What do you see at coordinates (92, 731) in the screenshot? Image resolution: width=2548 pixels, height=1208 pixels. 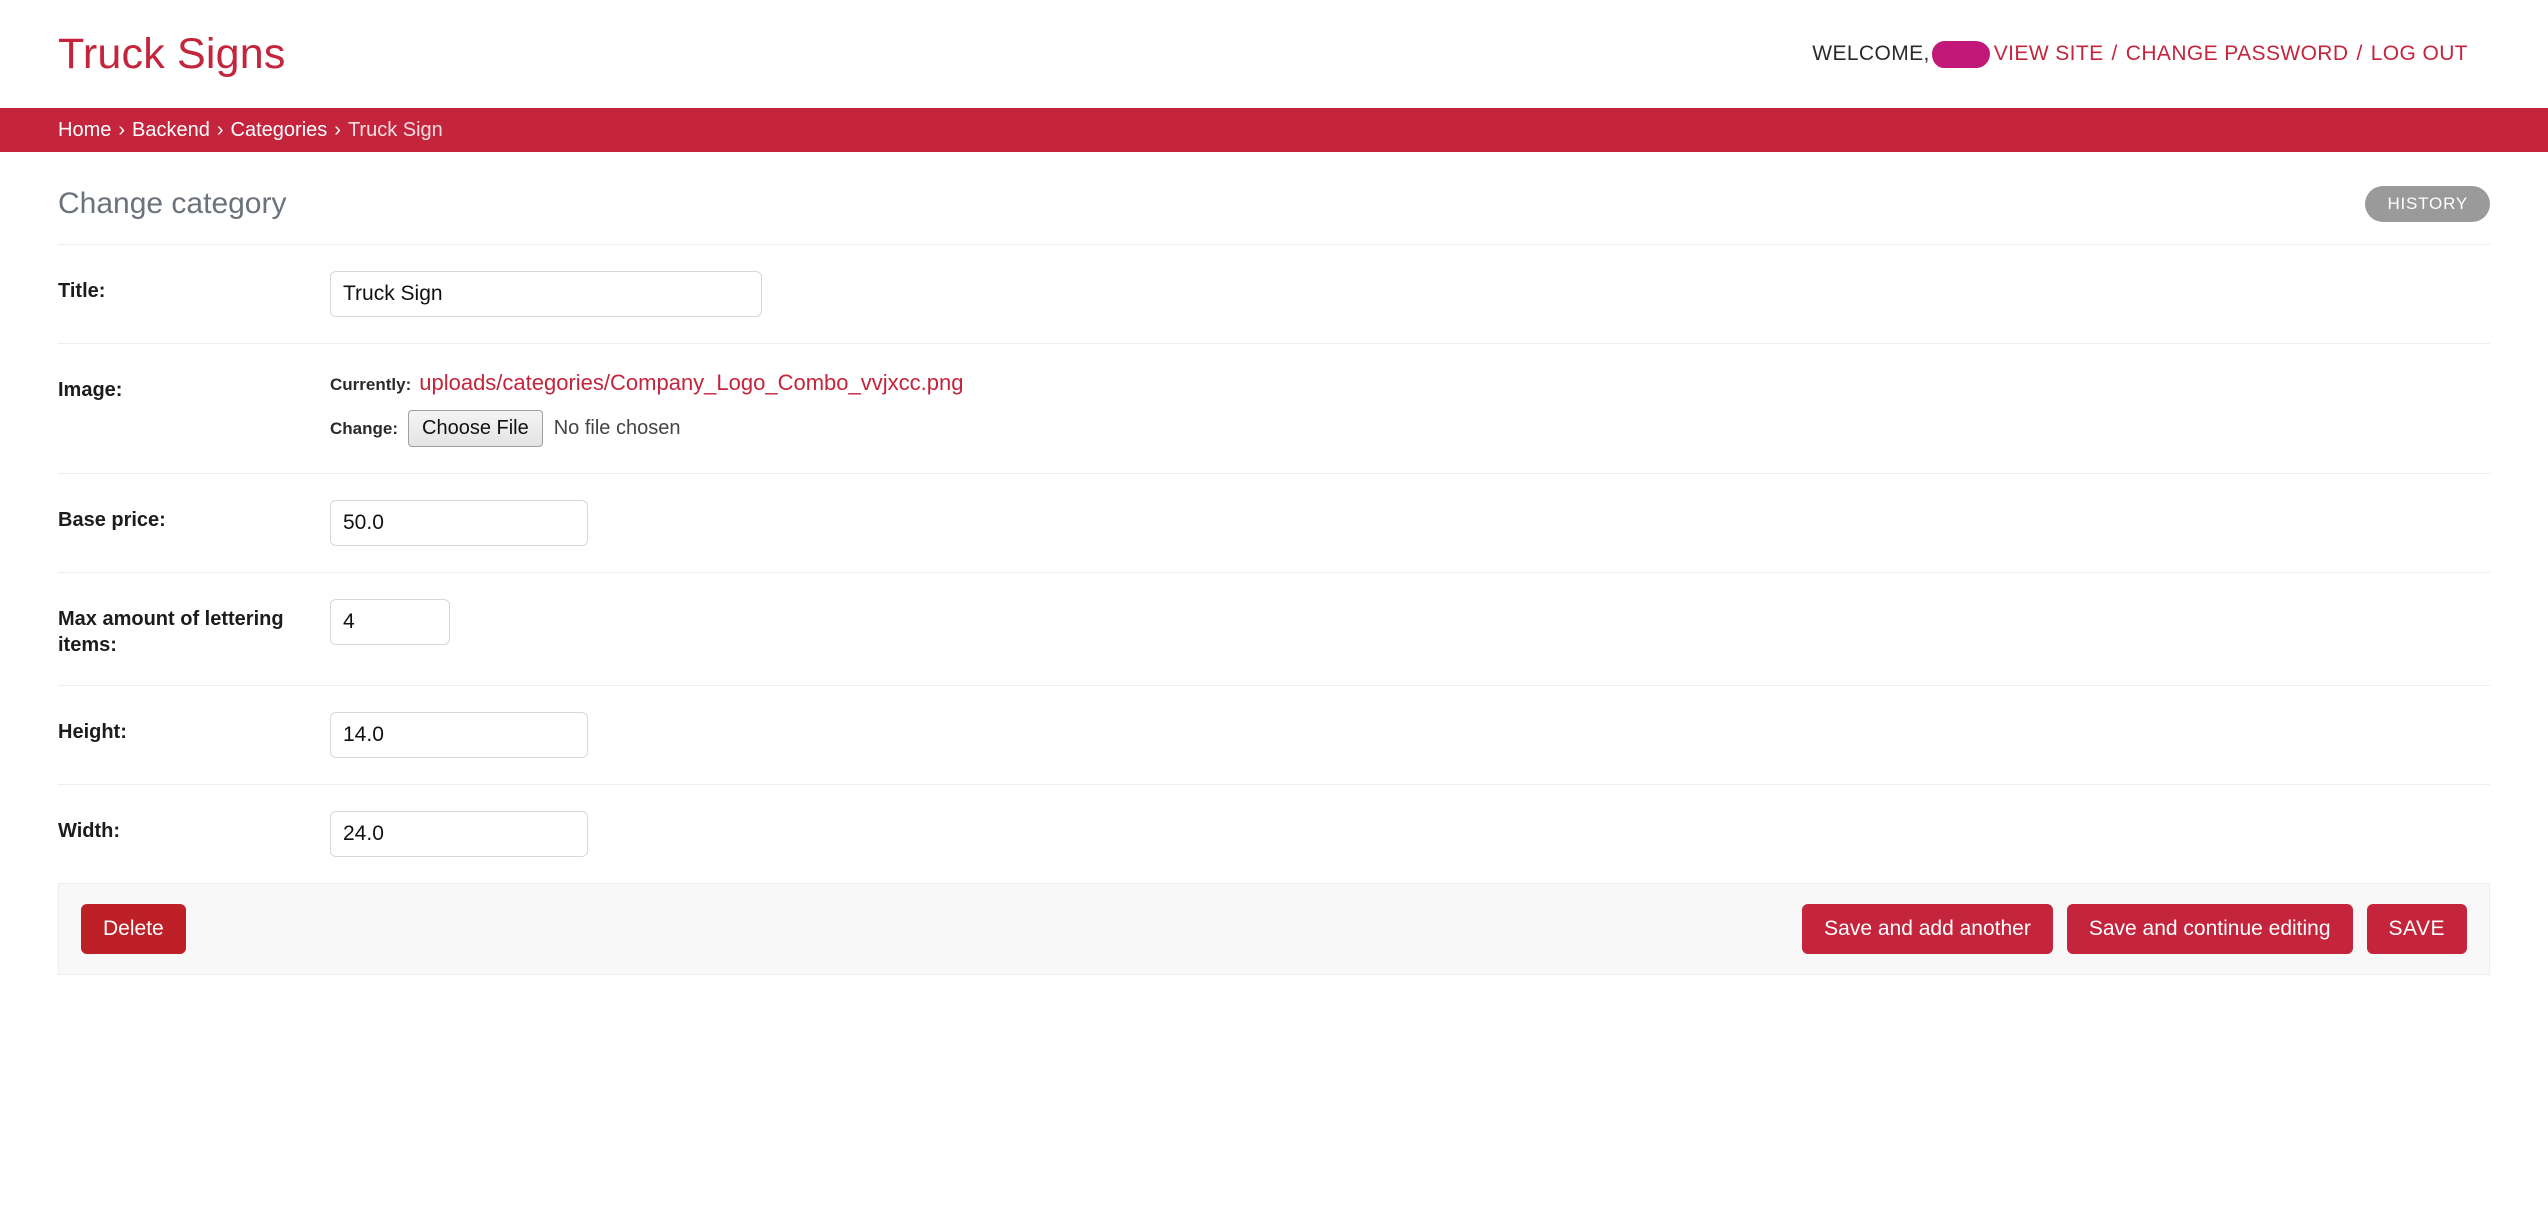 I see `height-field-label: Height:` at bounding box center [92, 731].